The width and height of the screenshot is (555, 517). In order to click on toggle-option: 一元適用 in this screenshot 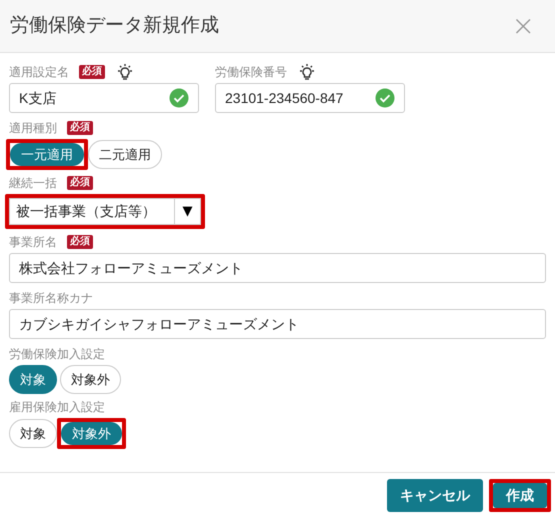, I will do `click(47, 154)`.